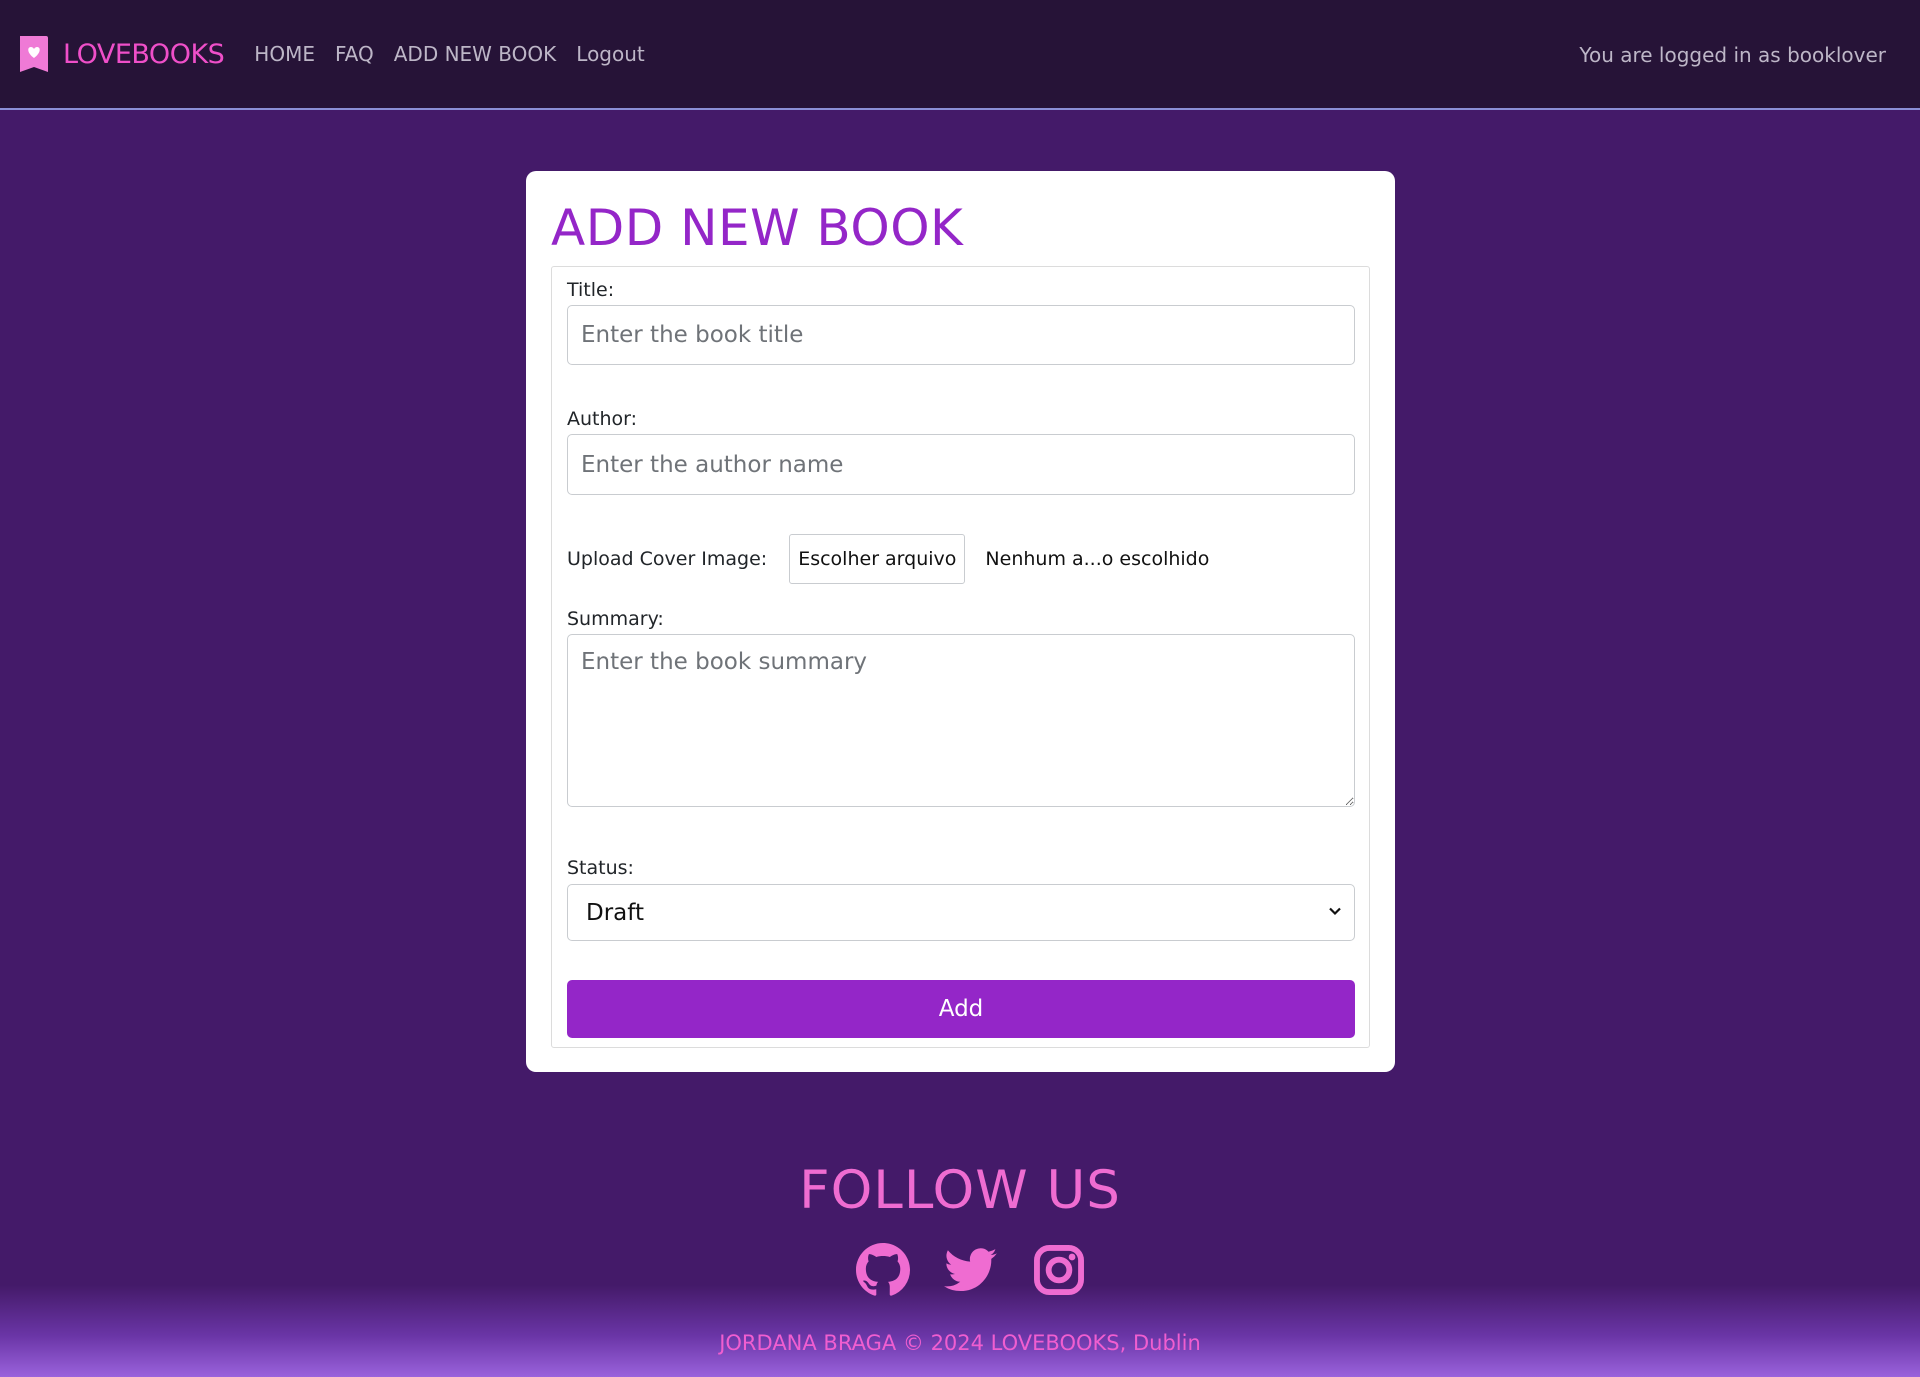 The image size is (1920, 1377). Describe the element at coordinates (960, 1343) in the screenshot. I see `copyright-text: JORDANA BRAGA © 2024 LOVEBOOKS, Dublin` at that location.